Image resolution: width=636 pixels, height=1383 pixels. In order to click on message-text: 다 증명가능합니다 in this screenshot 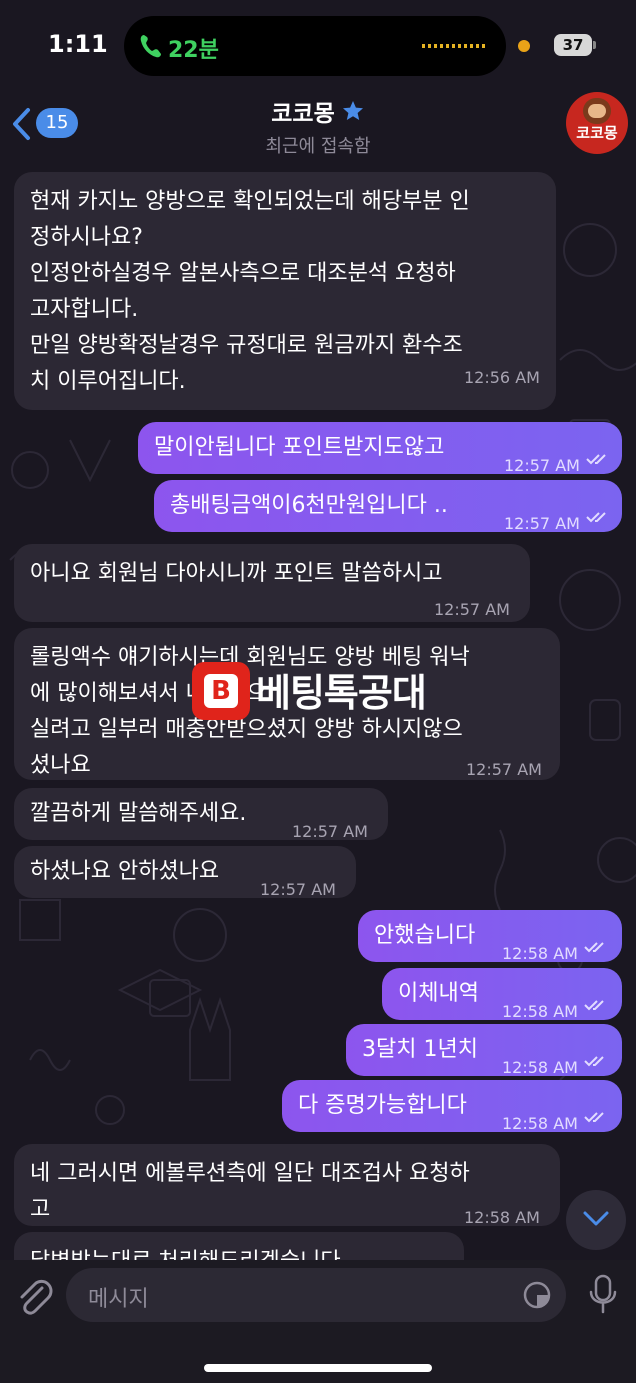, I will do `click(382, 1105)`.